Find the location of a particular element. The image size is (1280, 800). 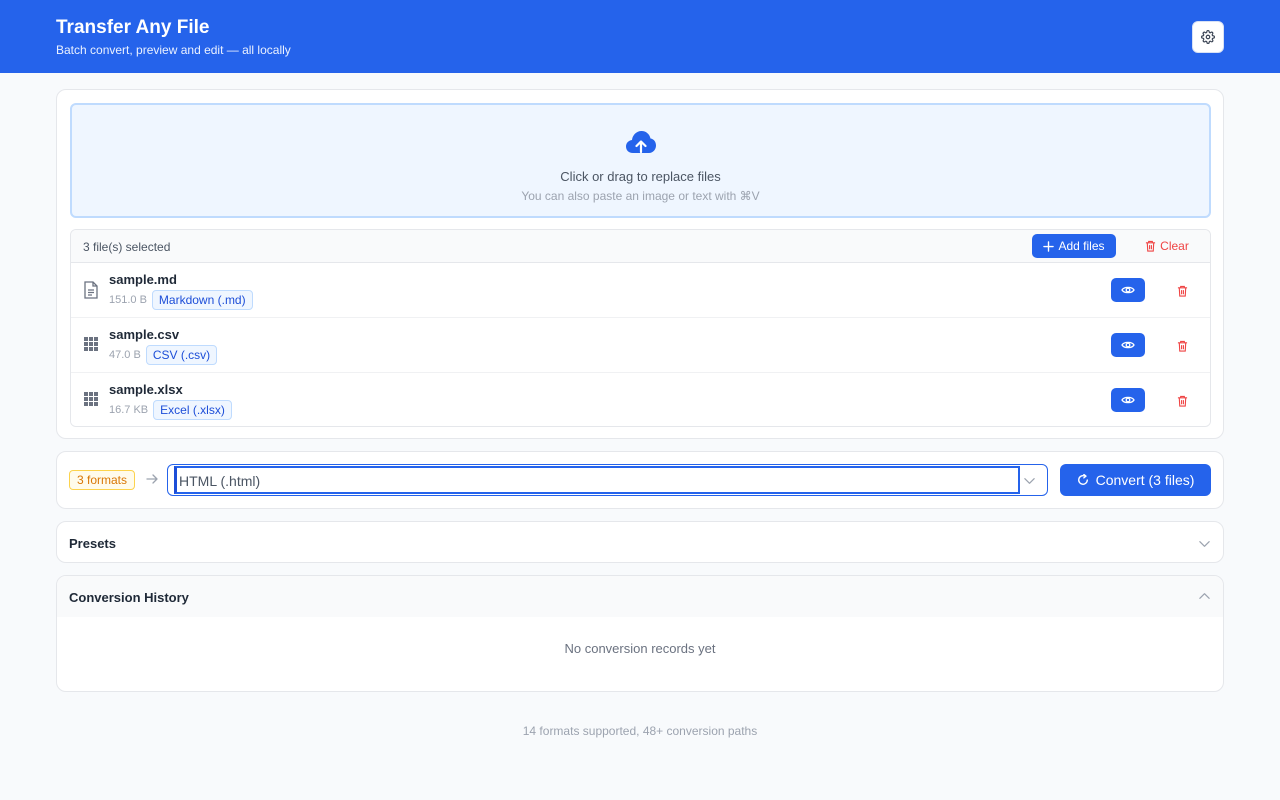

add-files-button: Add files is located at coordinates (1074, 246).